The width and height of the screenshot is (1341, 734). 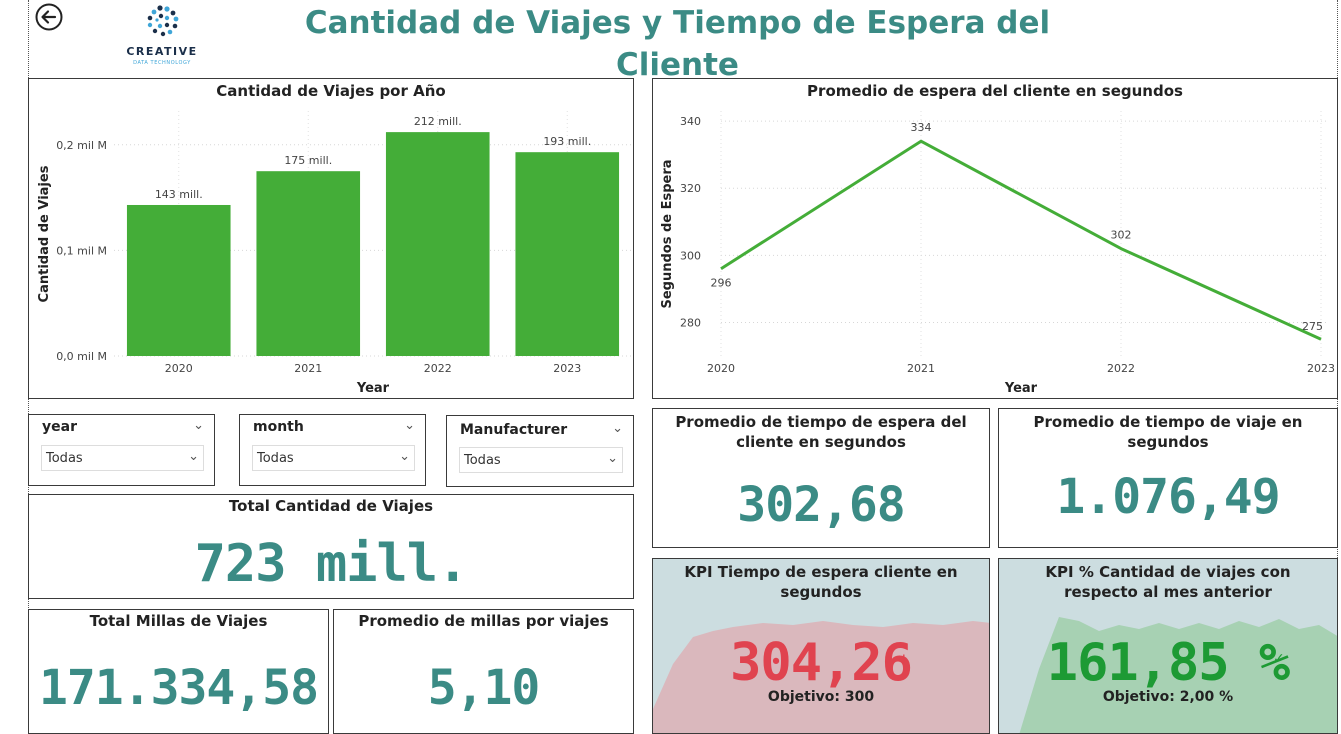 I want to click on kpi-espera-title: KPI Tiempo de espera cliente en segundos, so click(x=821, y=582).